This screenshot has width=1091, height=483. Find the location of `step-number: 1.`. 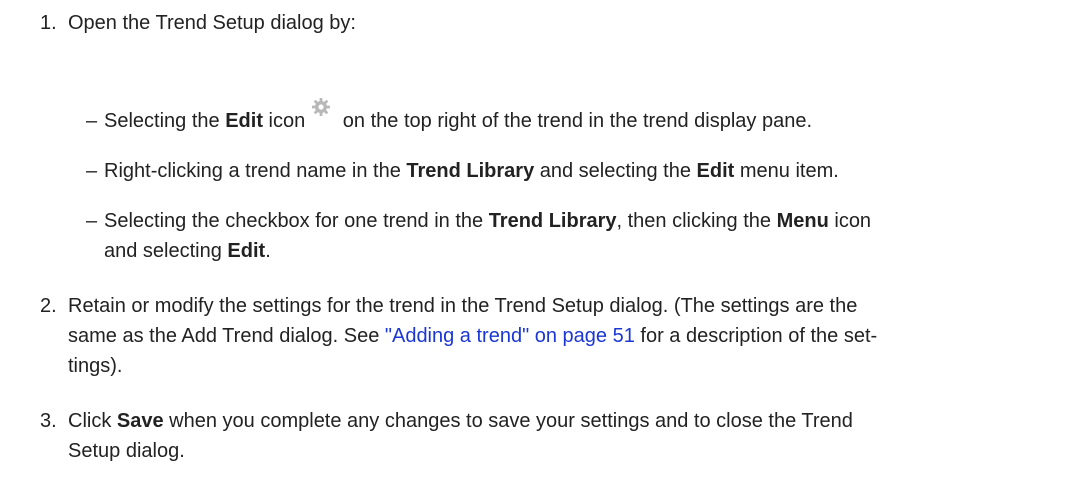

step-number: 1. is located at coordinates (48, 23).